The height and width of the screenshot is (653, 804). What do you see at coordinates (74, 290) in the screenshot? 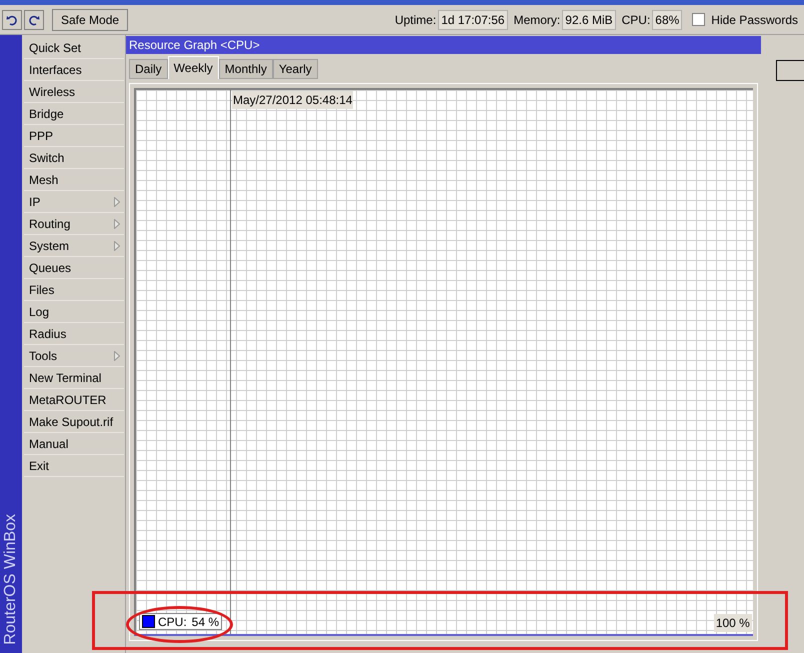
I see `menu-item: Files` at bounding box center [74, 290].